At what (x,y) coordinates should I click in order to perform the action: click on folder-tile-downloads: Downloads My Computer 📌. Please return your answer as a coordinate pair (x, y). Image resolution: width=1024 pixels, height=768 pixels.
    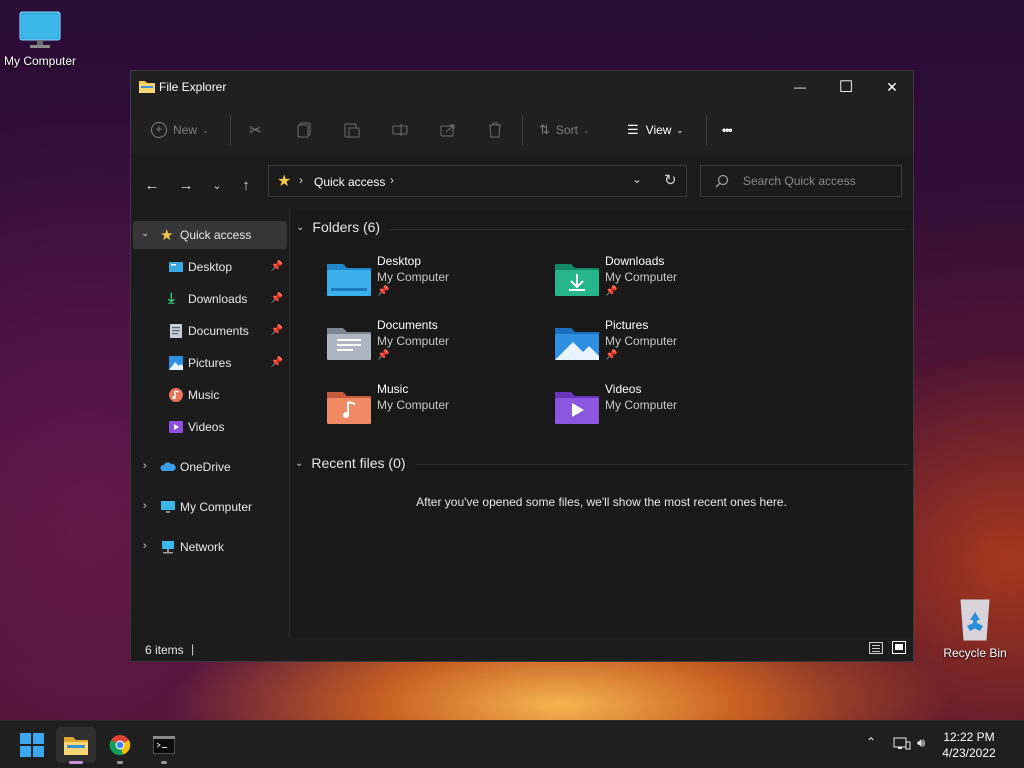
    Looking at the image, I should click on (665, 282).